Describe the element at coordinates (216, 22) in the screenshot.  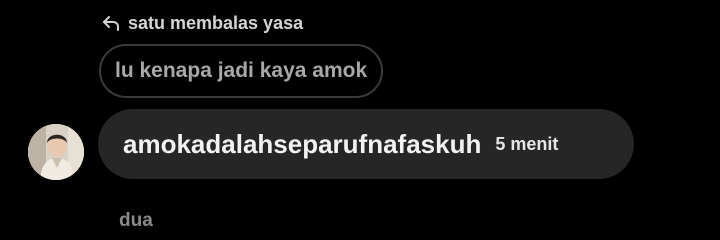
I see `reply-context-text: satu membalas yasa` at that location.